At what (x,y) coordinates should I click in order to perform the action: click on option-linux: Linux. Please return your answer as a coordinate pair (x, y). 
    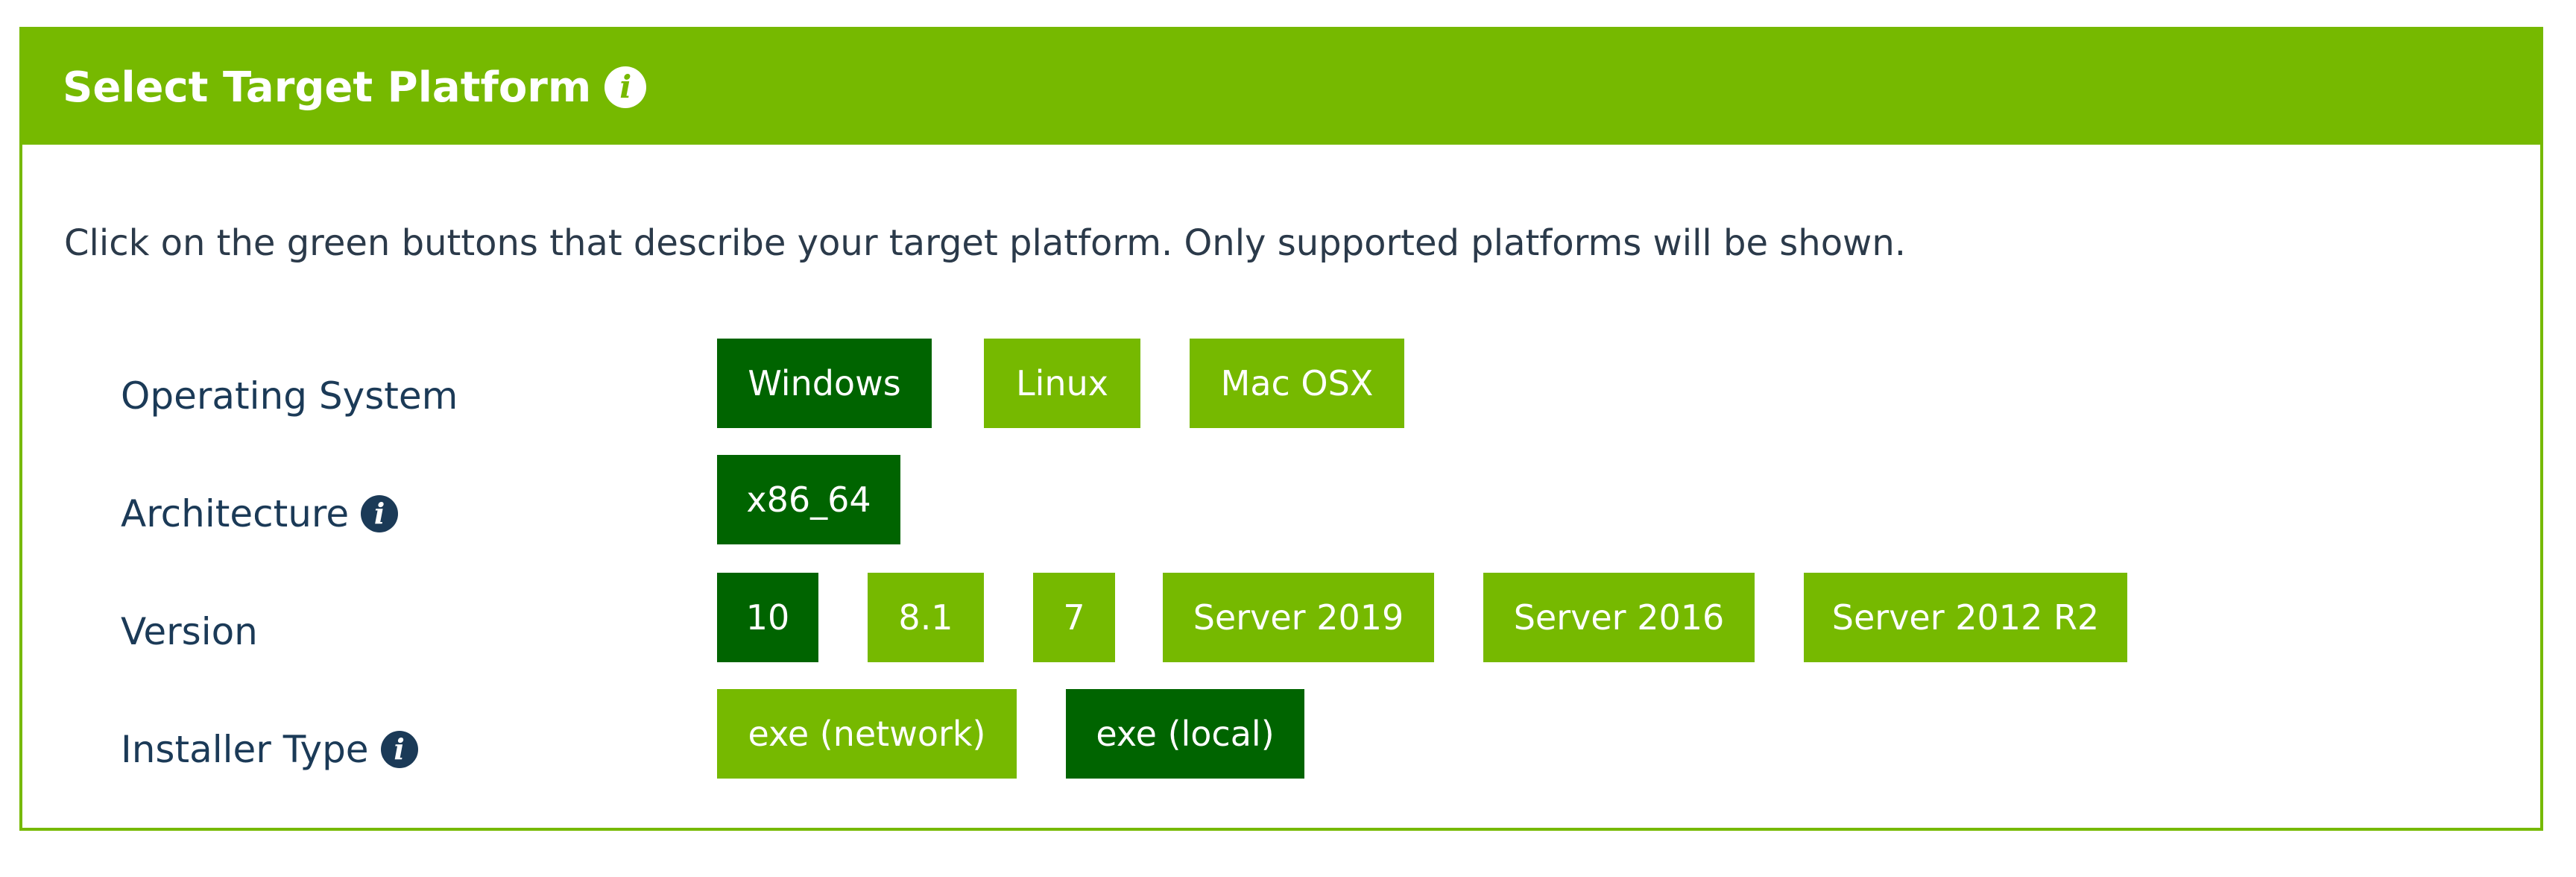
    Looking at the image, I should click on (1062, 384).